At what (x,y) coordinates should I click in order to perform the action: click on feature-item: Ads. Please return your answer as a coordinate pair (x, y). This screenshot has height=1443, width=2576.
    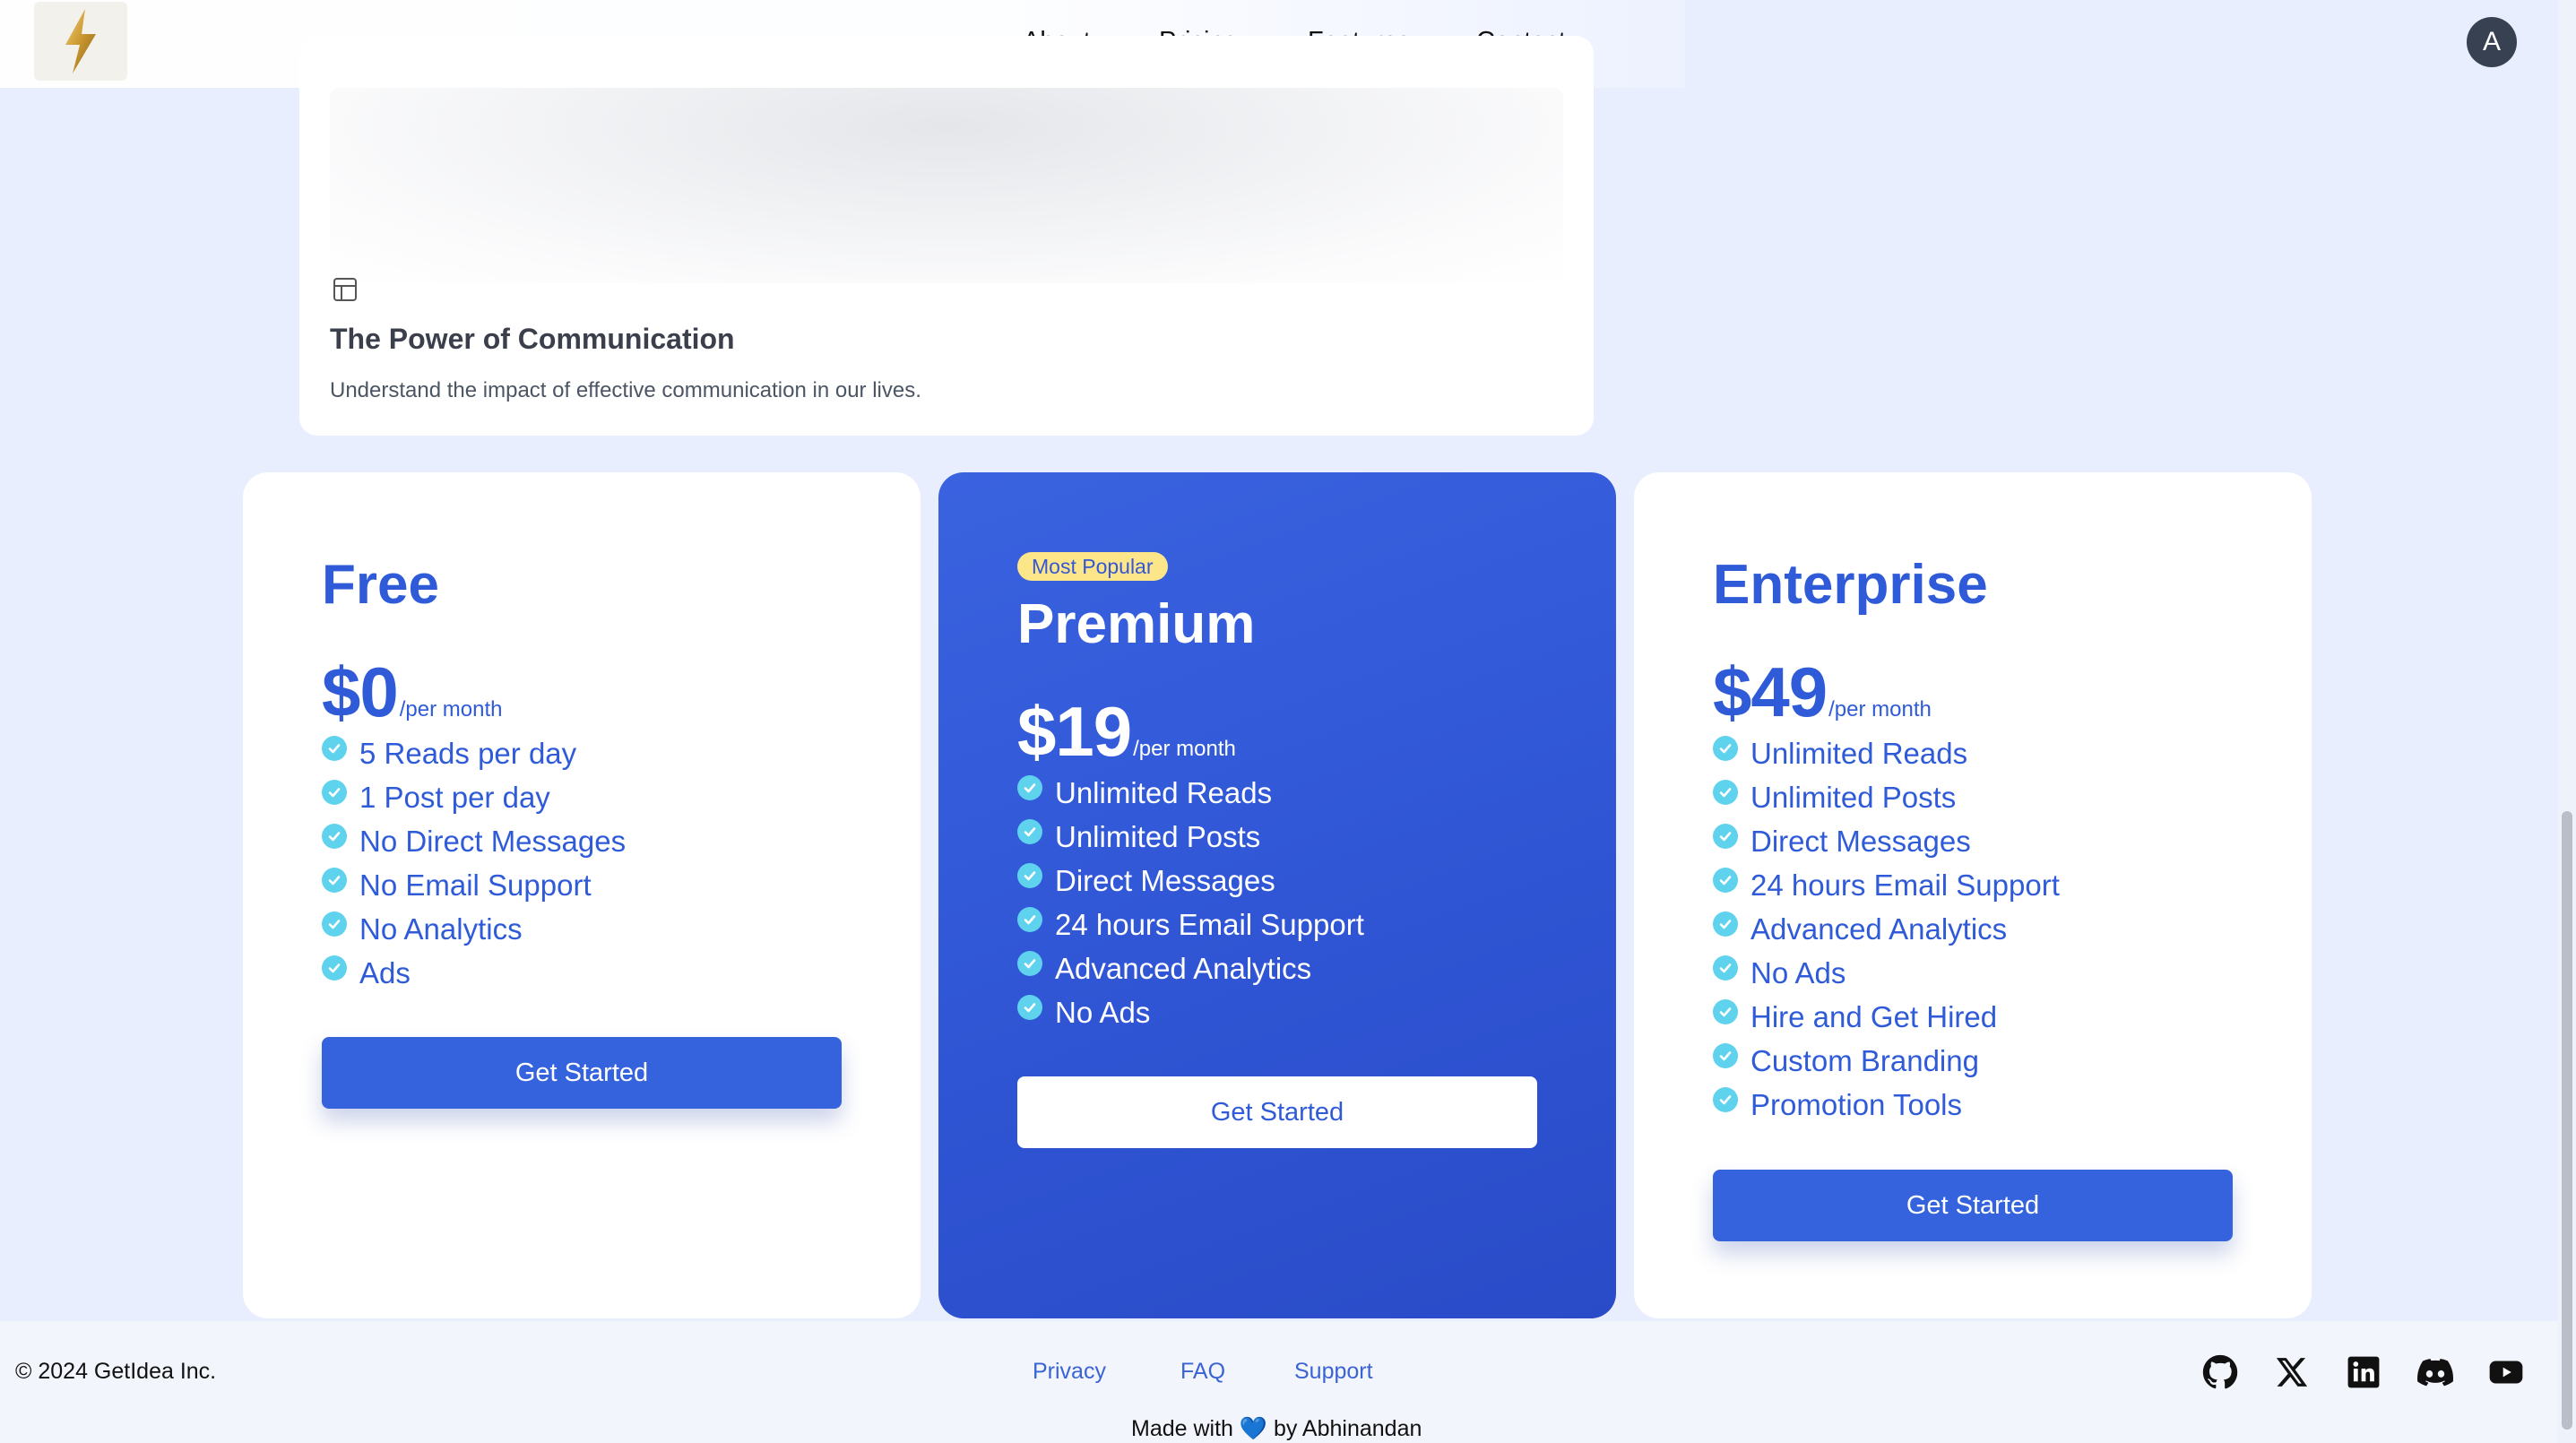
    Looking at the image, I should click on (474, 973).